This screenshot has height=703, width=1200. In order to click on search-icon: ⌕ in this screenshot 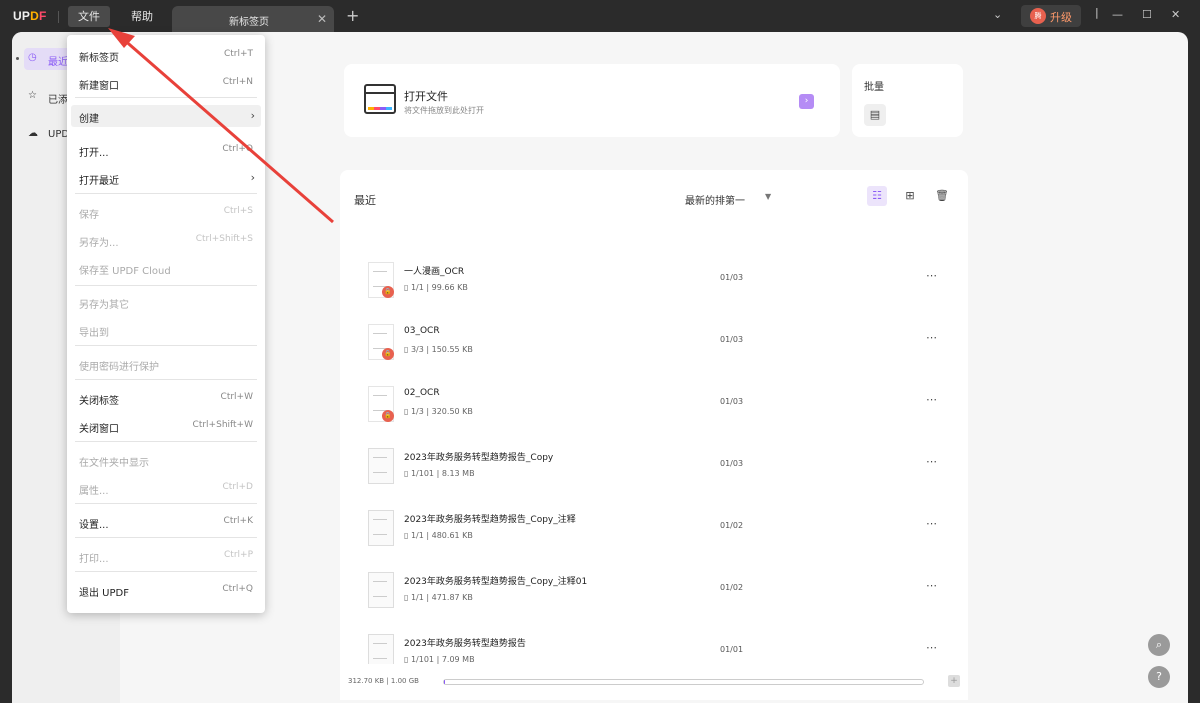, I will do `click(1159, 645)`.